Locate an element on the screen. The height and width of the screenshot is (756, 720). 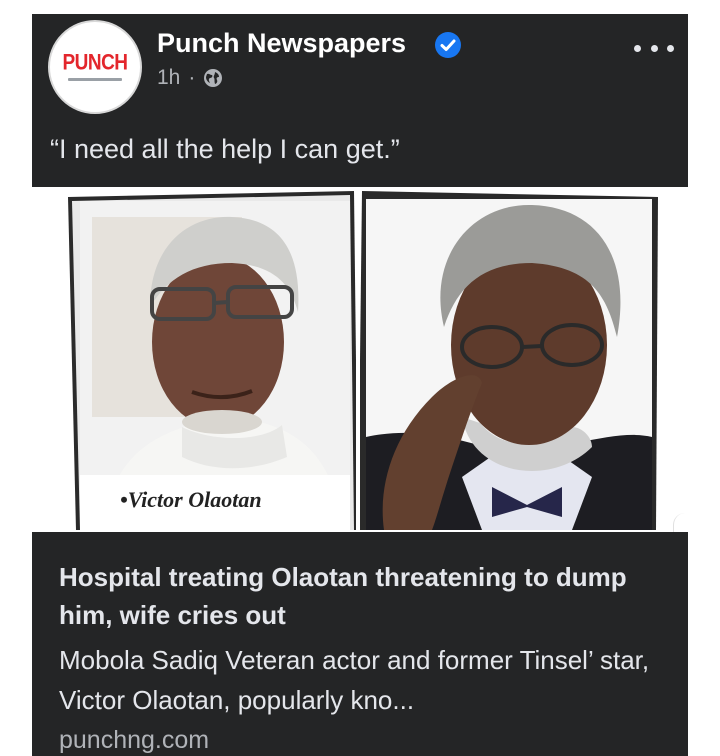
verified-badge-icon is located at coordinates (448, 45).